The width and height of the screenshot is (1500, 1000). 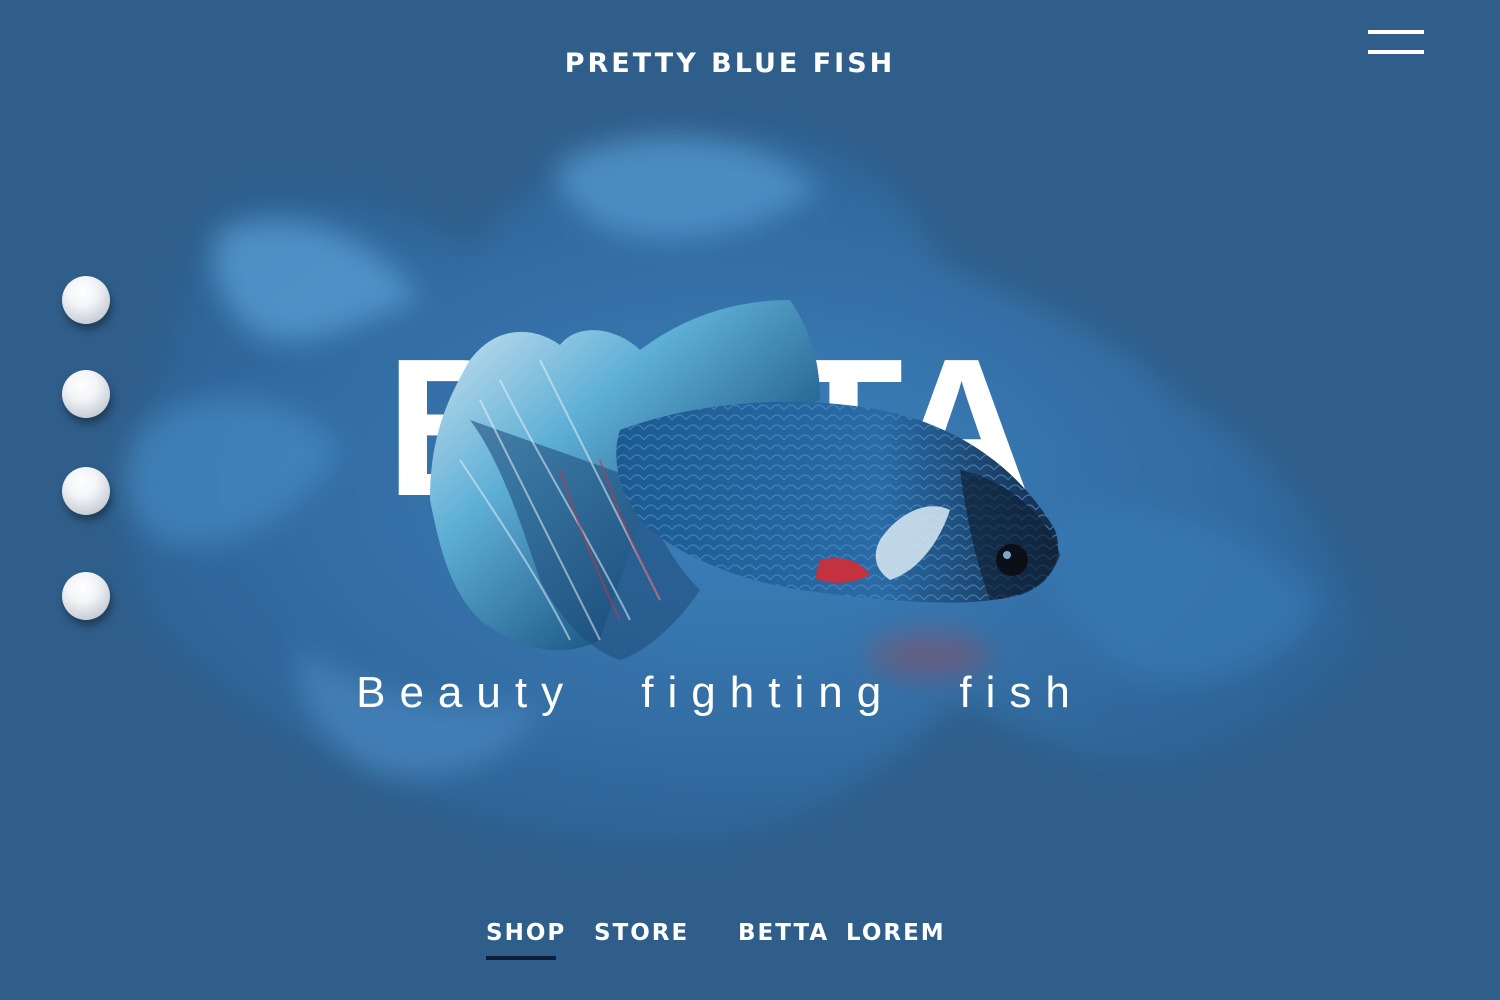 I want to click on nav-item-store: STORE, so click(x=641, y=933).